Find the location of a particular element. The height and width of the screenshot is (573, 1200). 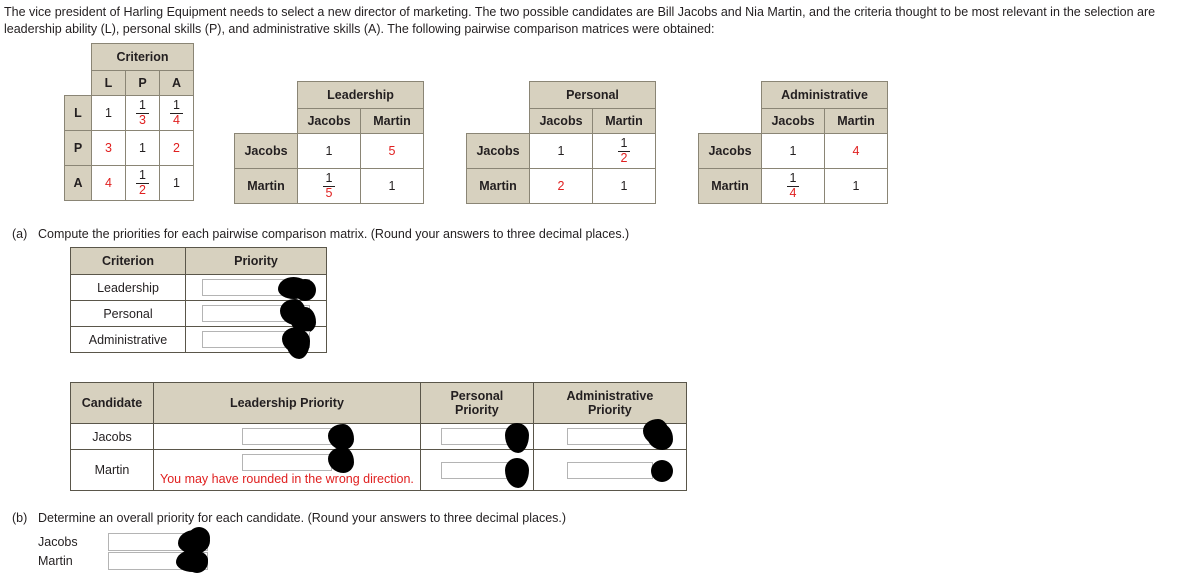

criterion-comparison-matrix: Criterion L P A L 1 1 3 1 4 P 3 1 2 A 4 is located at coordinates (129, 122).